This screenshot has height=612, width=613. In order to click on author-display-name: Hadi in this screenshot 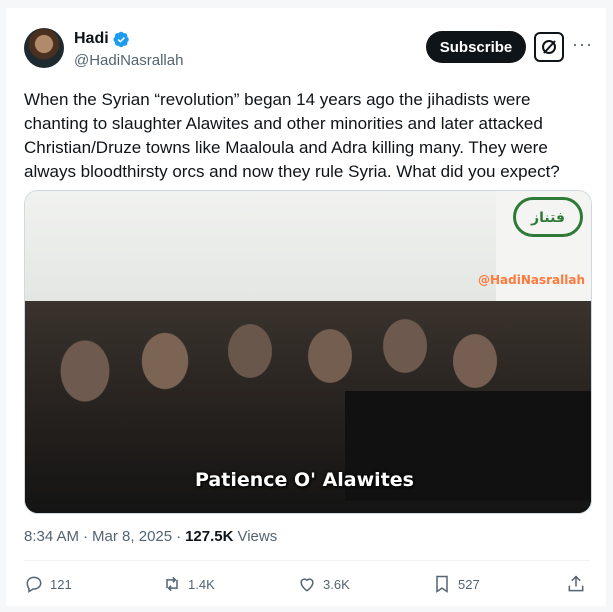, I will do `click(91, 39)`.